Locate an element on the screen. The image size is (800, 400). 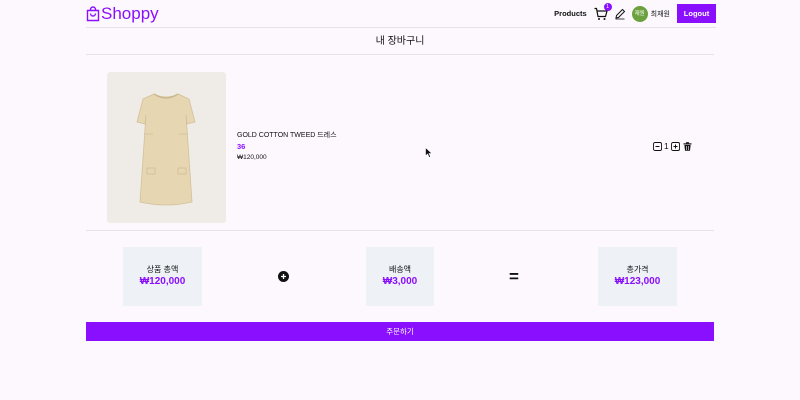
username: 최재원 is located at coordinates (660, 14).